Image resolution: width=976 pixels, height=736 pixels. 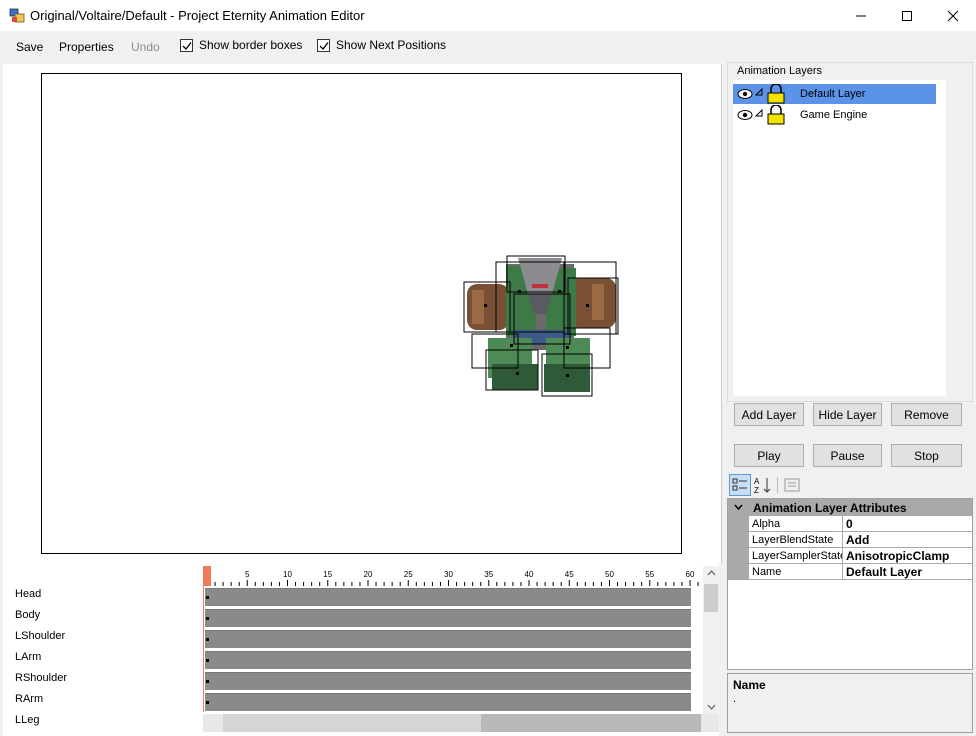 What do you see at coordinates (569, 574) in the screenshot?
I see `ruler-label: 45` at bounding box center [569, 574].